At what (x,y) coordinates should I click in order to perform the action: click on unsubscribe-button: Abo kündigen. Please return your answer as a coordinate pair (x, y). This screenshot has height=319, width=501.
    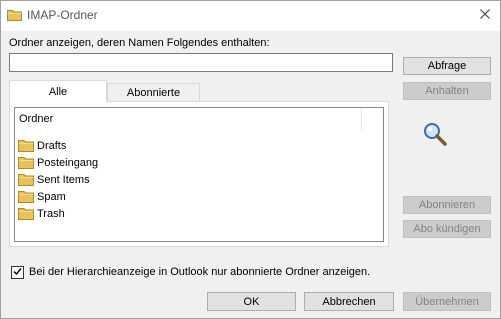
    Looking at the image, I should click on (447, 229).